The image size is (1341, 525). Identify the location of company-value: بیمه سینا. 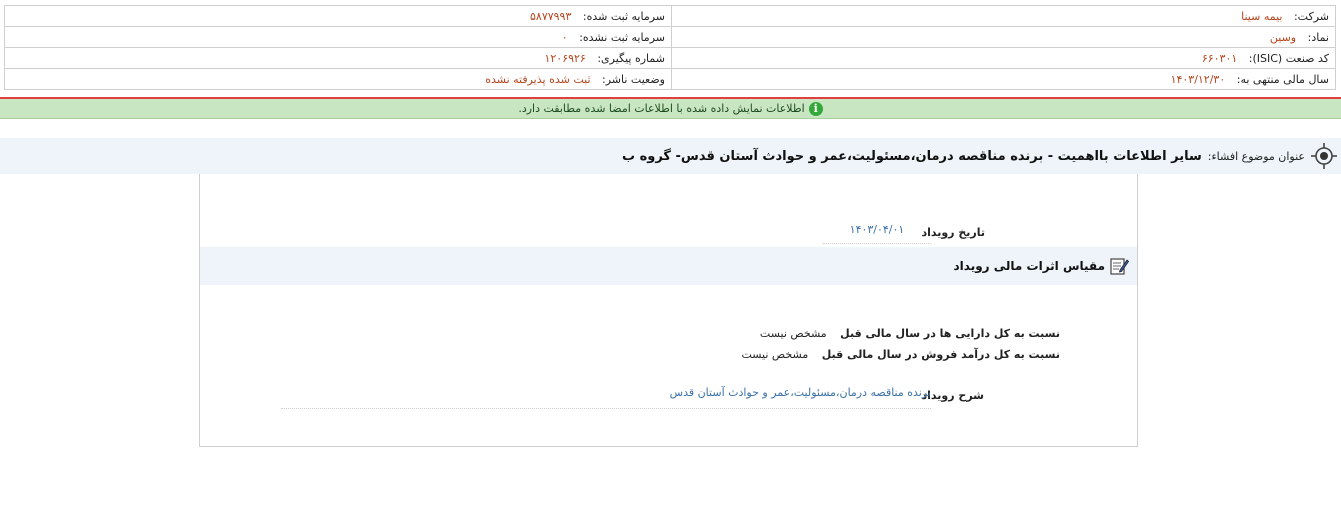
(1262, 16).